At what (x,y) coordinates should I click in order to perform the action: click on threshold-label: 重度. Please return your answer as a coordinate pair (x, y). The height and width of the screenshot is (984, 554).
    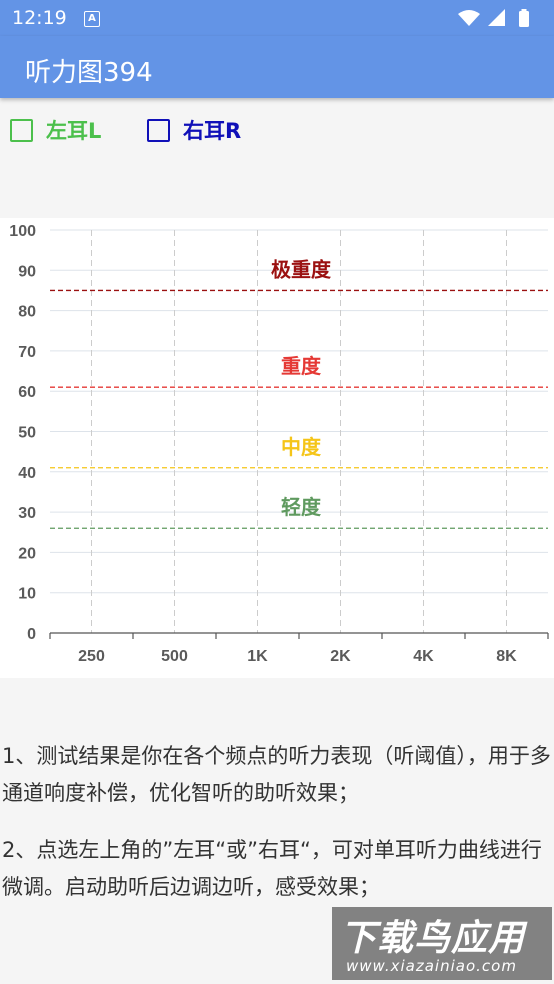
    Looking at the image, I should click on (301, 366).